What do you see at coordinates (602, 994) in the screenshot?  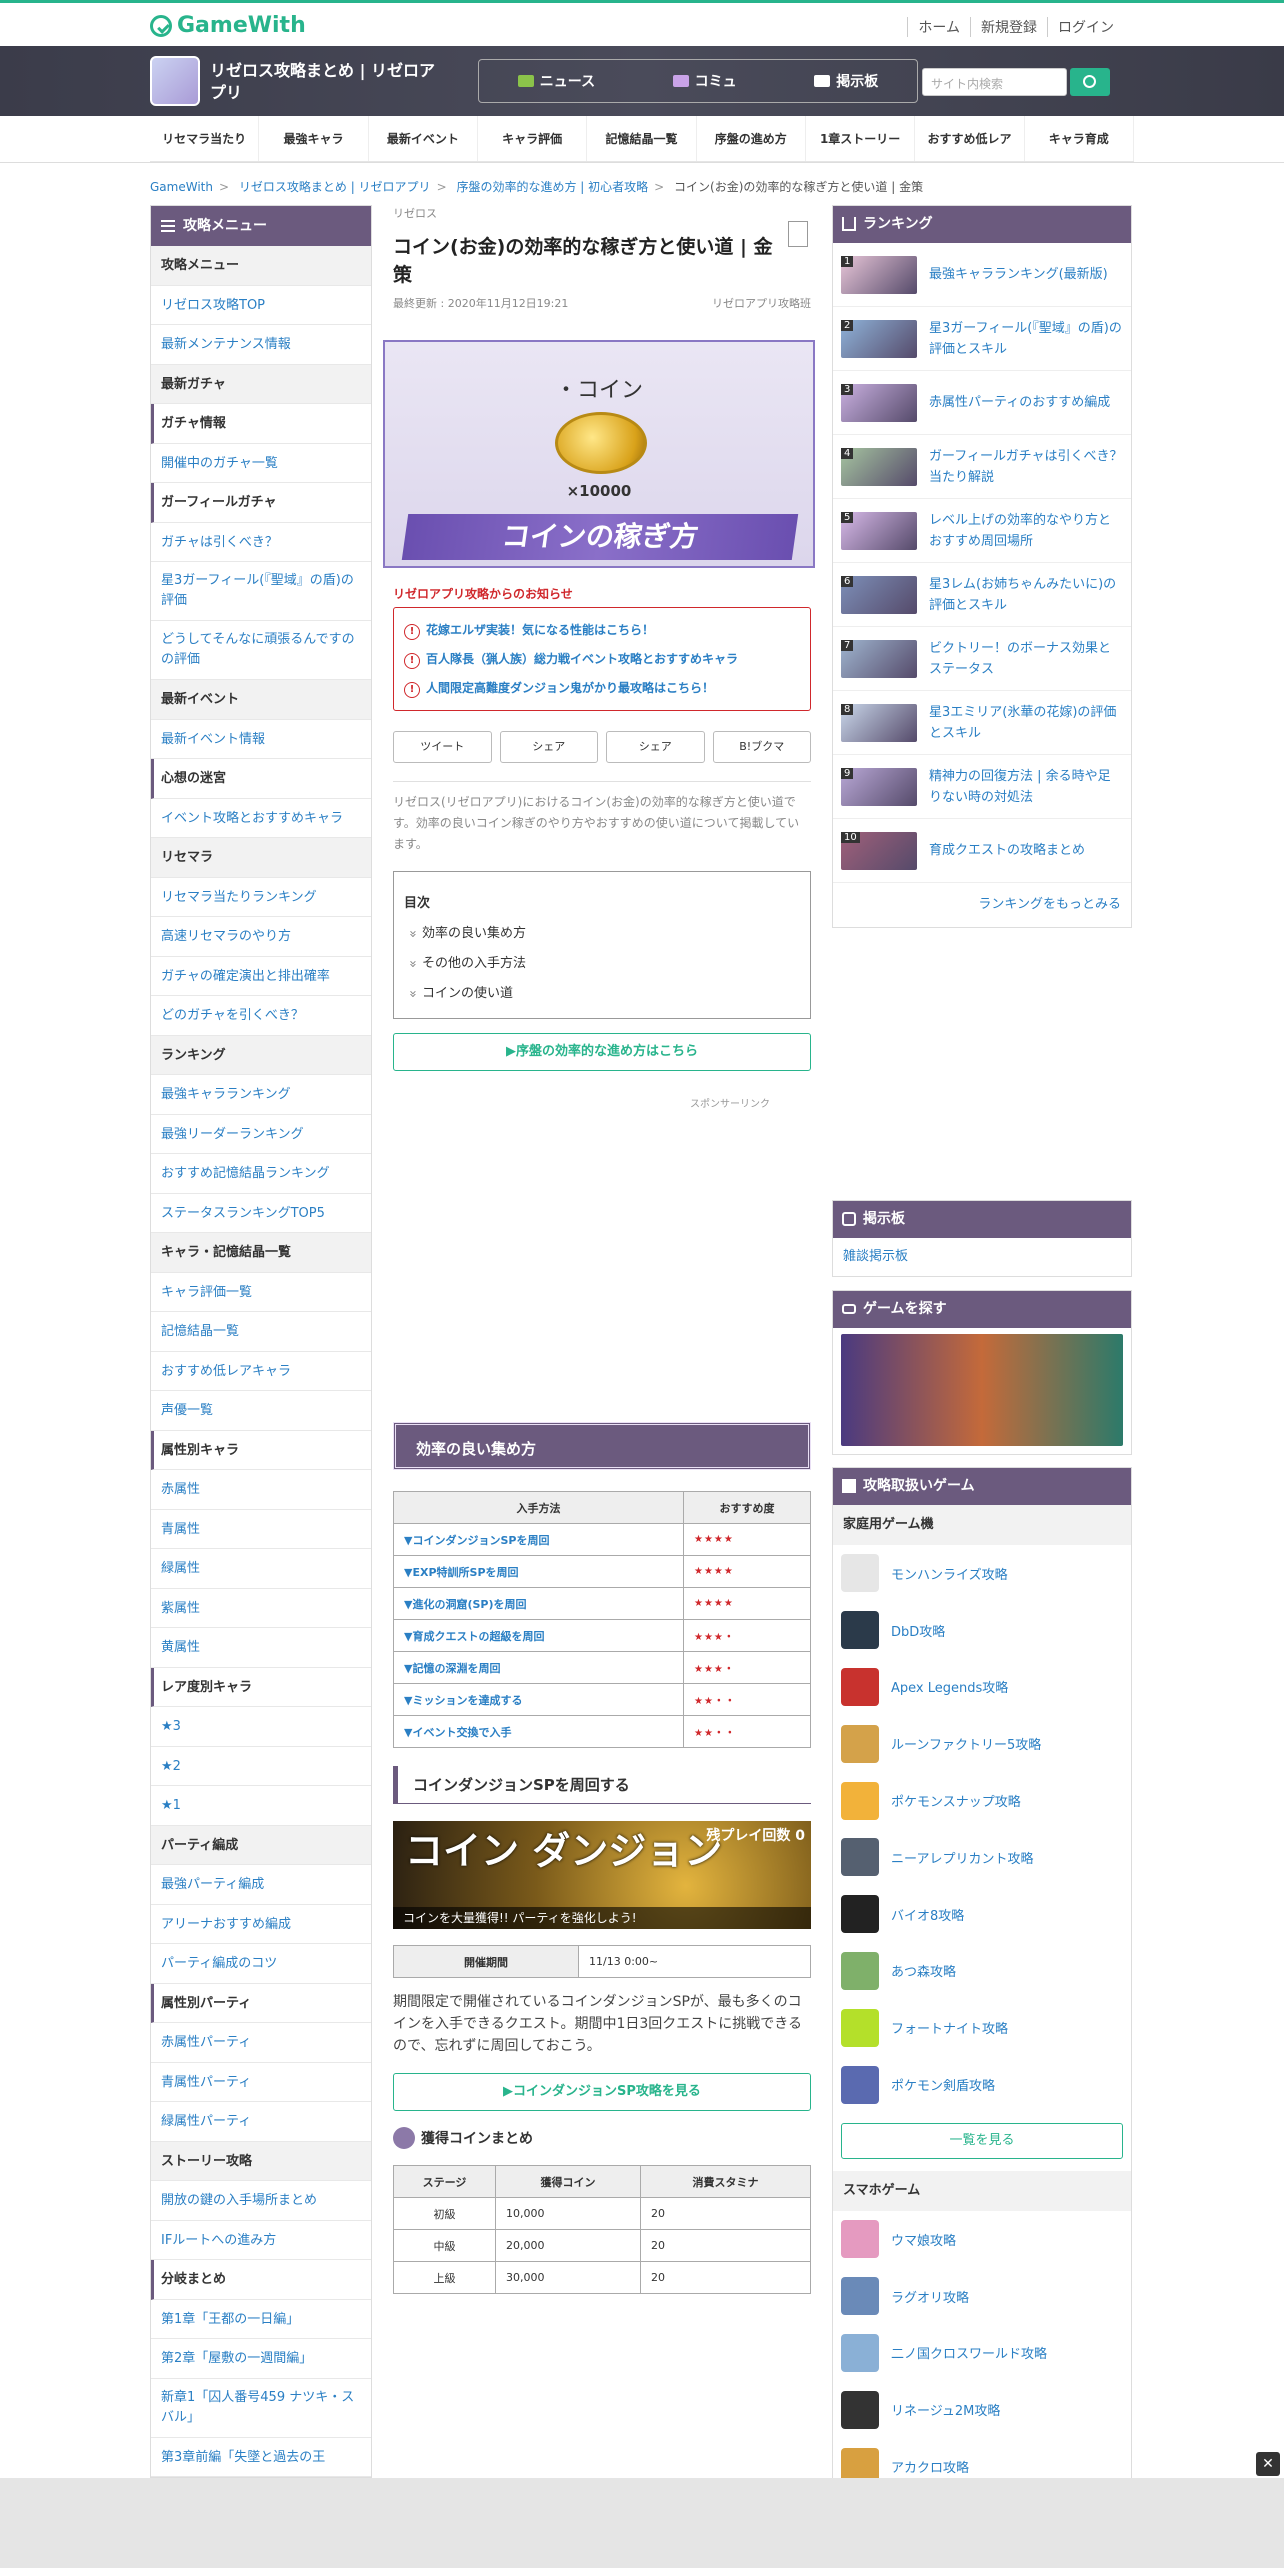 I see `toc-item: コインの使い道` at bounding box center [602, 994].